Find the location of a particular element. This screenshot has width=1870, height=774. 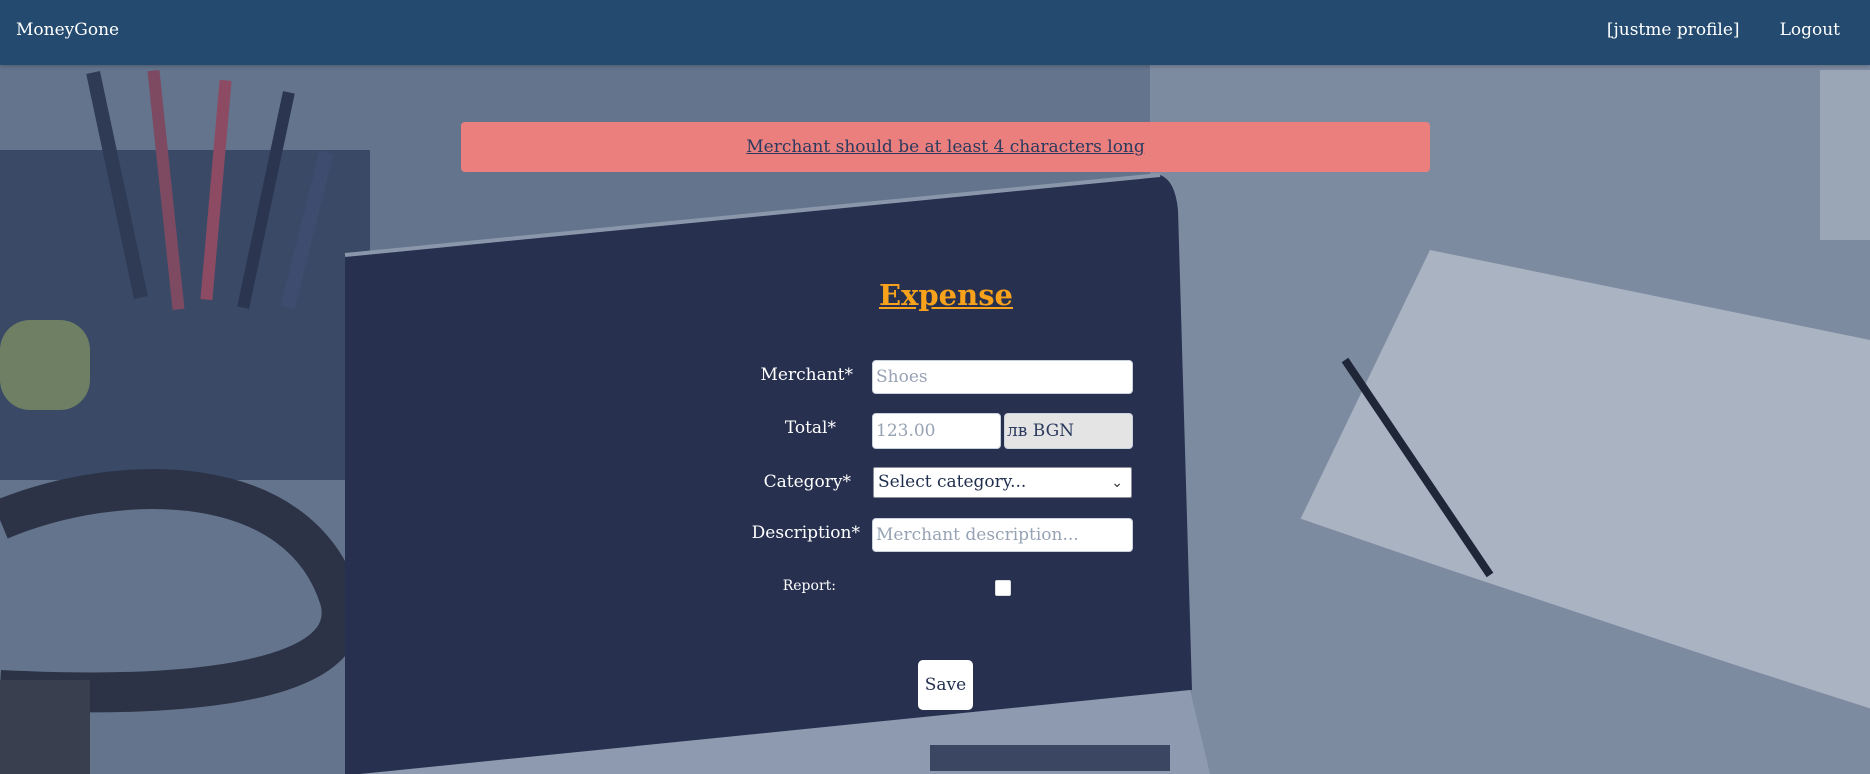

category-select: Select category... ⌄ is located at coordinates (1002, 482).